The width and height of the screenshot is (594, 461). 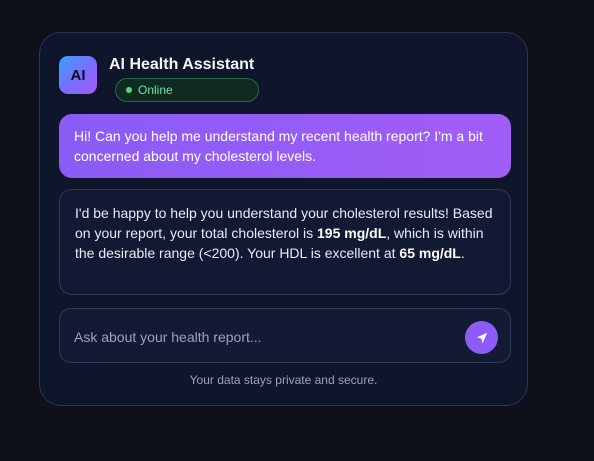 What do you see at coordinates (283, 380) in the screenshot?
I see `privacy-note: Your data stays private and secure.` at bounding box center [283, 380].